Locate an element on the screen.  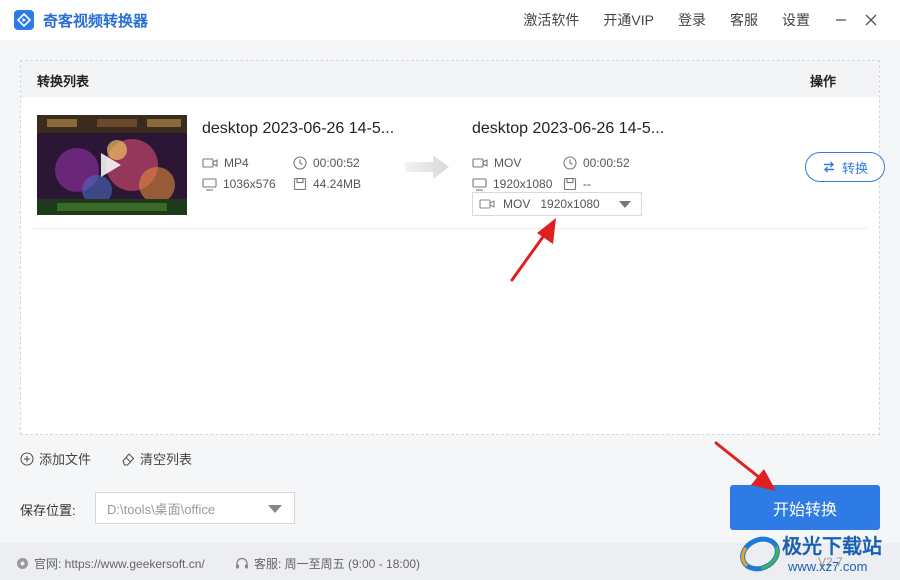
eraser-icon is located at coordinates (128, 459).